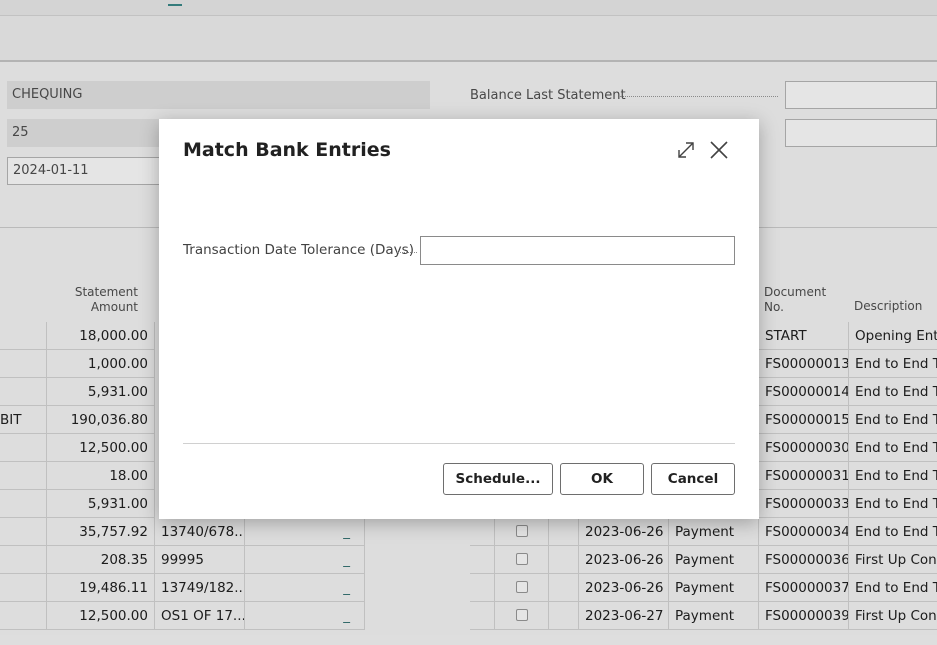  Describe the element at coordinates (459, 443) in the screenshot. I see `dialog-separator` at that location.